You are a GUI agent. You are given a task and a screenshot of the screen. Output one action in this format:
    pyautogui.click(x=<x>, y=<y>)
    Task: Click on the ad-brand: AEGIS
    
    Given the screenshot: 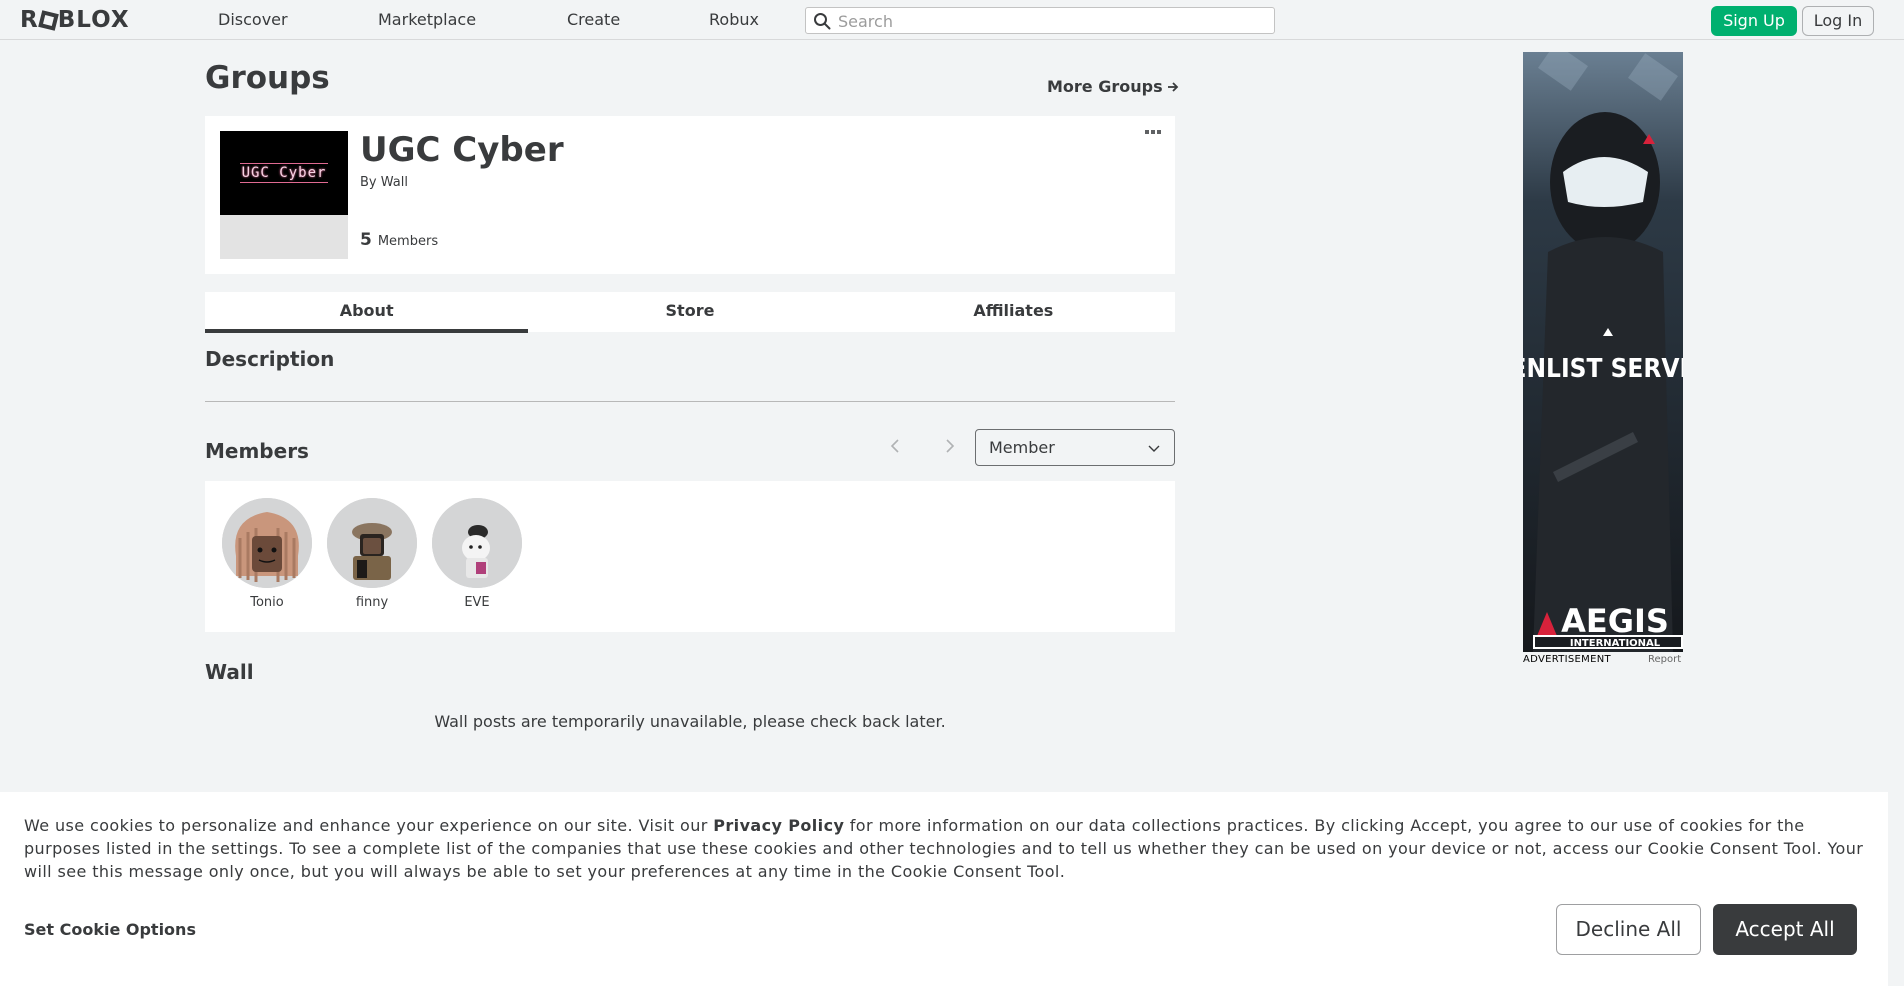 What is the action you would take?
    pyautogui.click(x=1615, y=621)
    